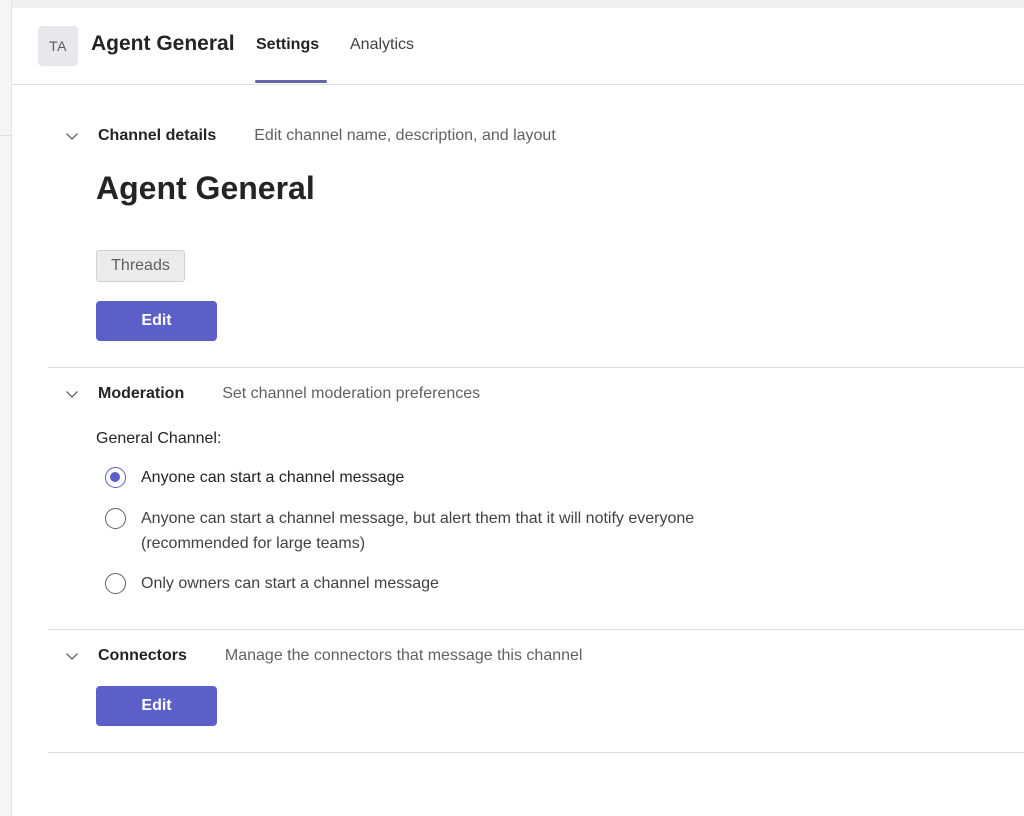  I want to click on top-strip, so click(512, 4).